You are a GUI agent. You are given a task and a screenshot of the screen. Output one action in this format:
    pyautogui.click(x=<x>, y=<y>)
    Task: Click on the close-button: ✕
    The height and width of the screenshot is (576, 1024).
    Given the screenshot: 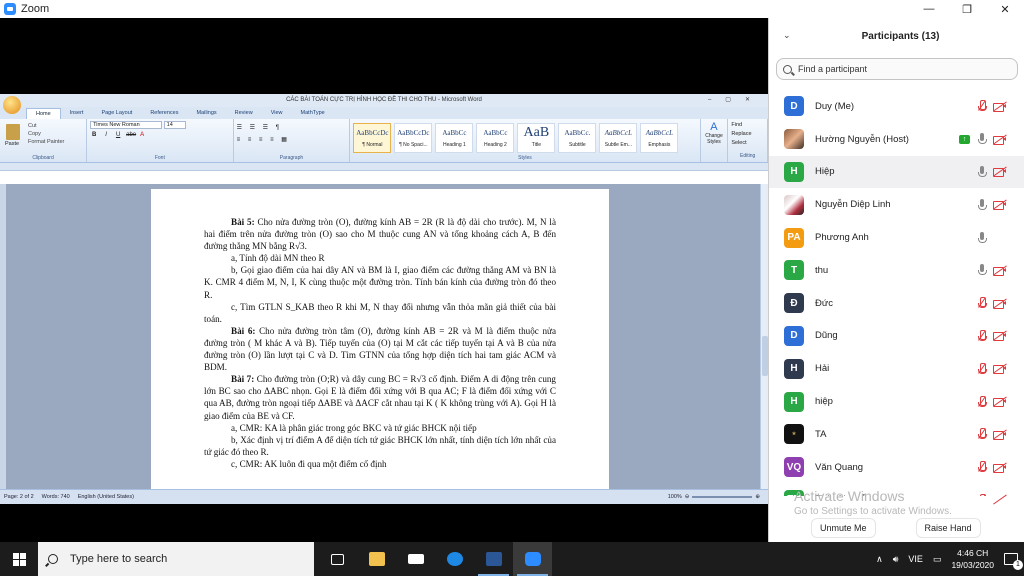 What is the action you would take?
    pyautogui.click(x=1005, y=9)
    